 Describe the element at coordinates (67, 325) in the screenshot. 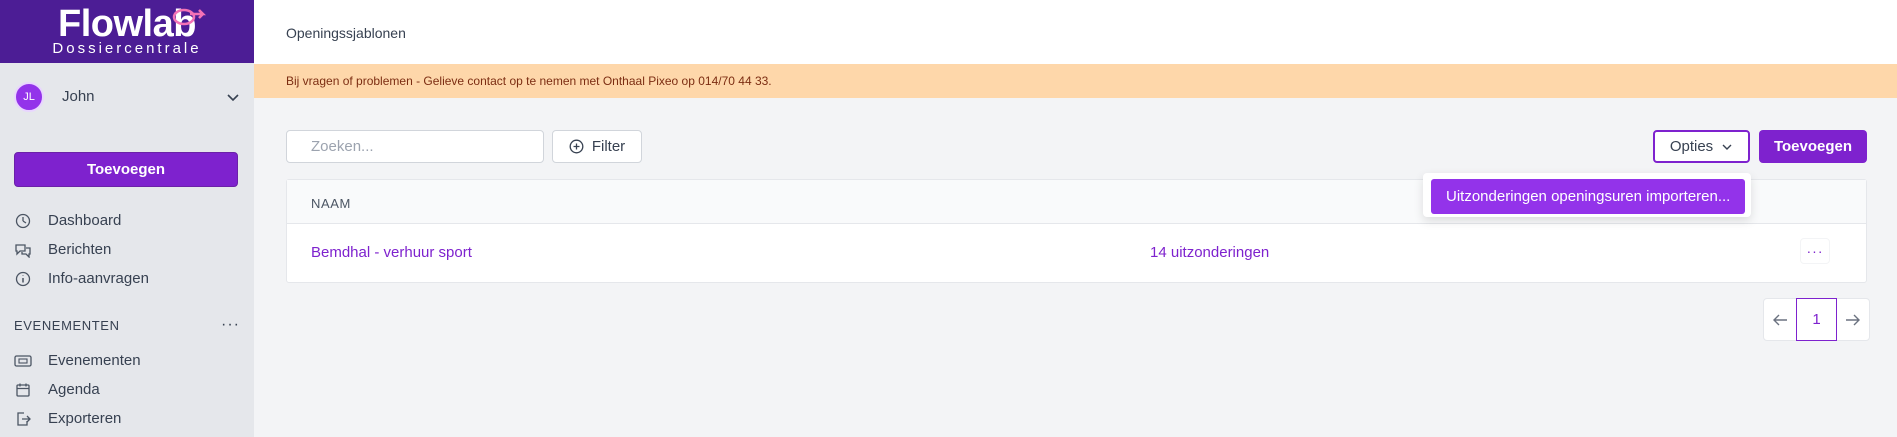

I see `section-title: EVENEMENTEN` at that location.